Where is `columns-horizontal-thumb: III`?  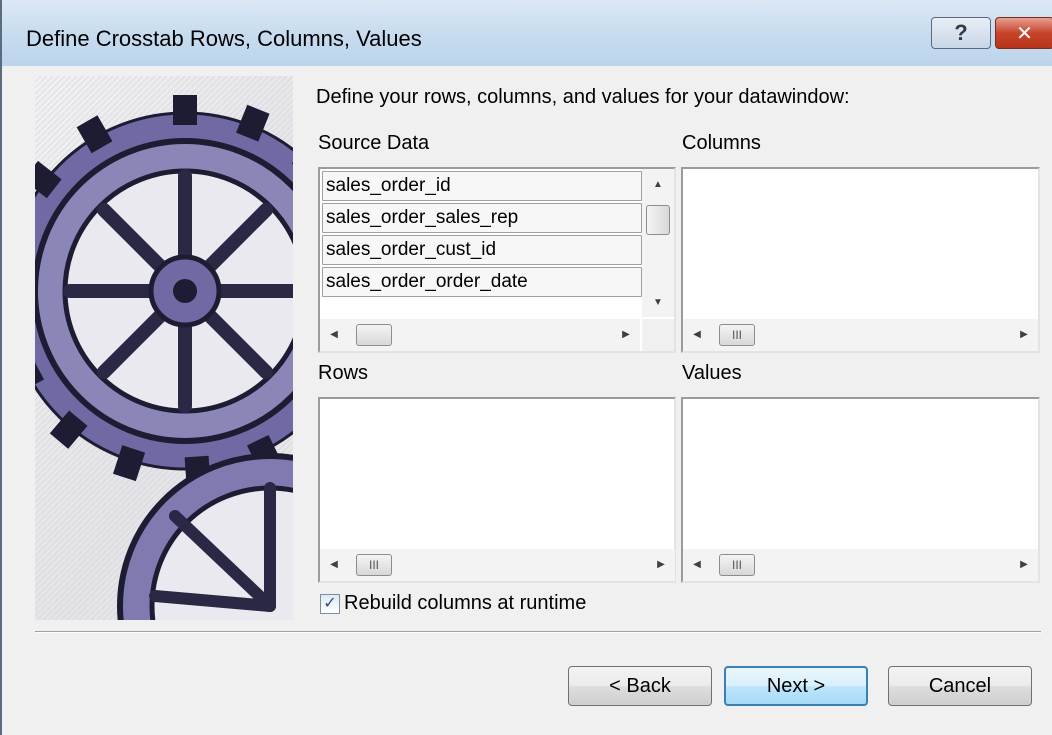 columns-horizontal-thumb: III is located at coordinates (737, 335).